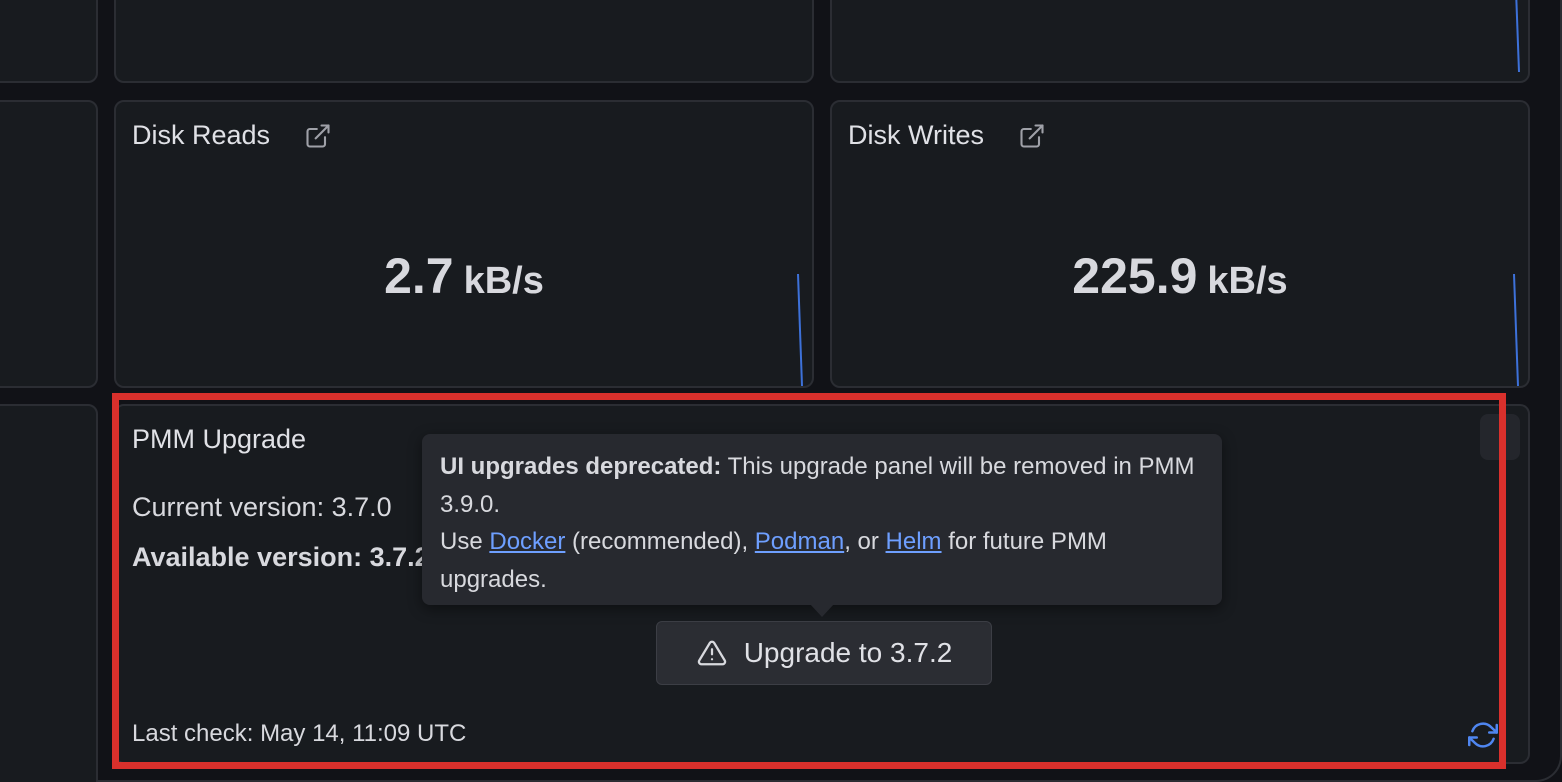 This screenshot has width=1562, height=782. Describe the element at coordinates (419, 276) in the screenshot. I see `disk-reads-value: 2.7` at that location.